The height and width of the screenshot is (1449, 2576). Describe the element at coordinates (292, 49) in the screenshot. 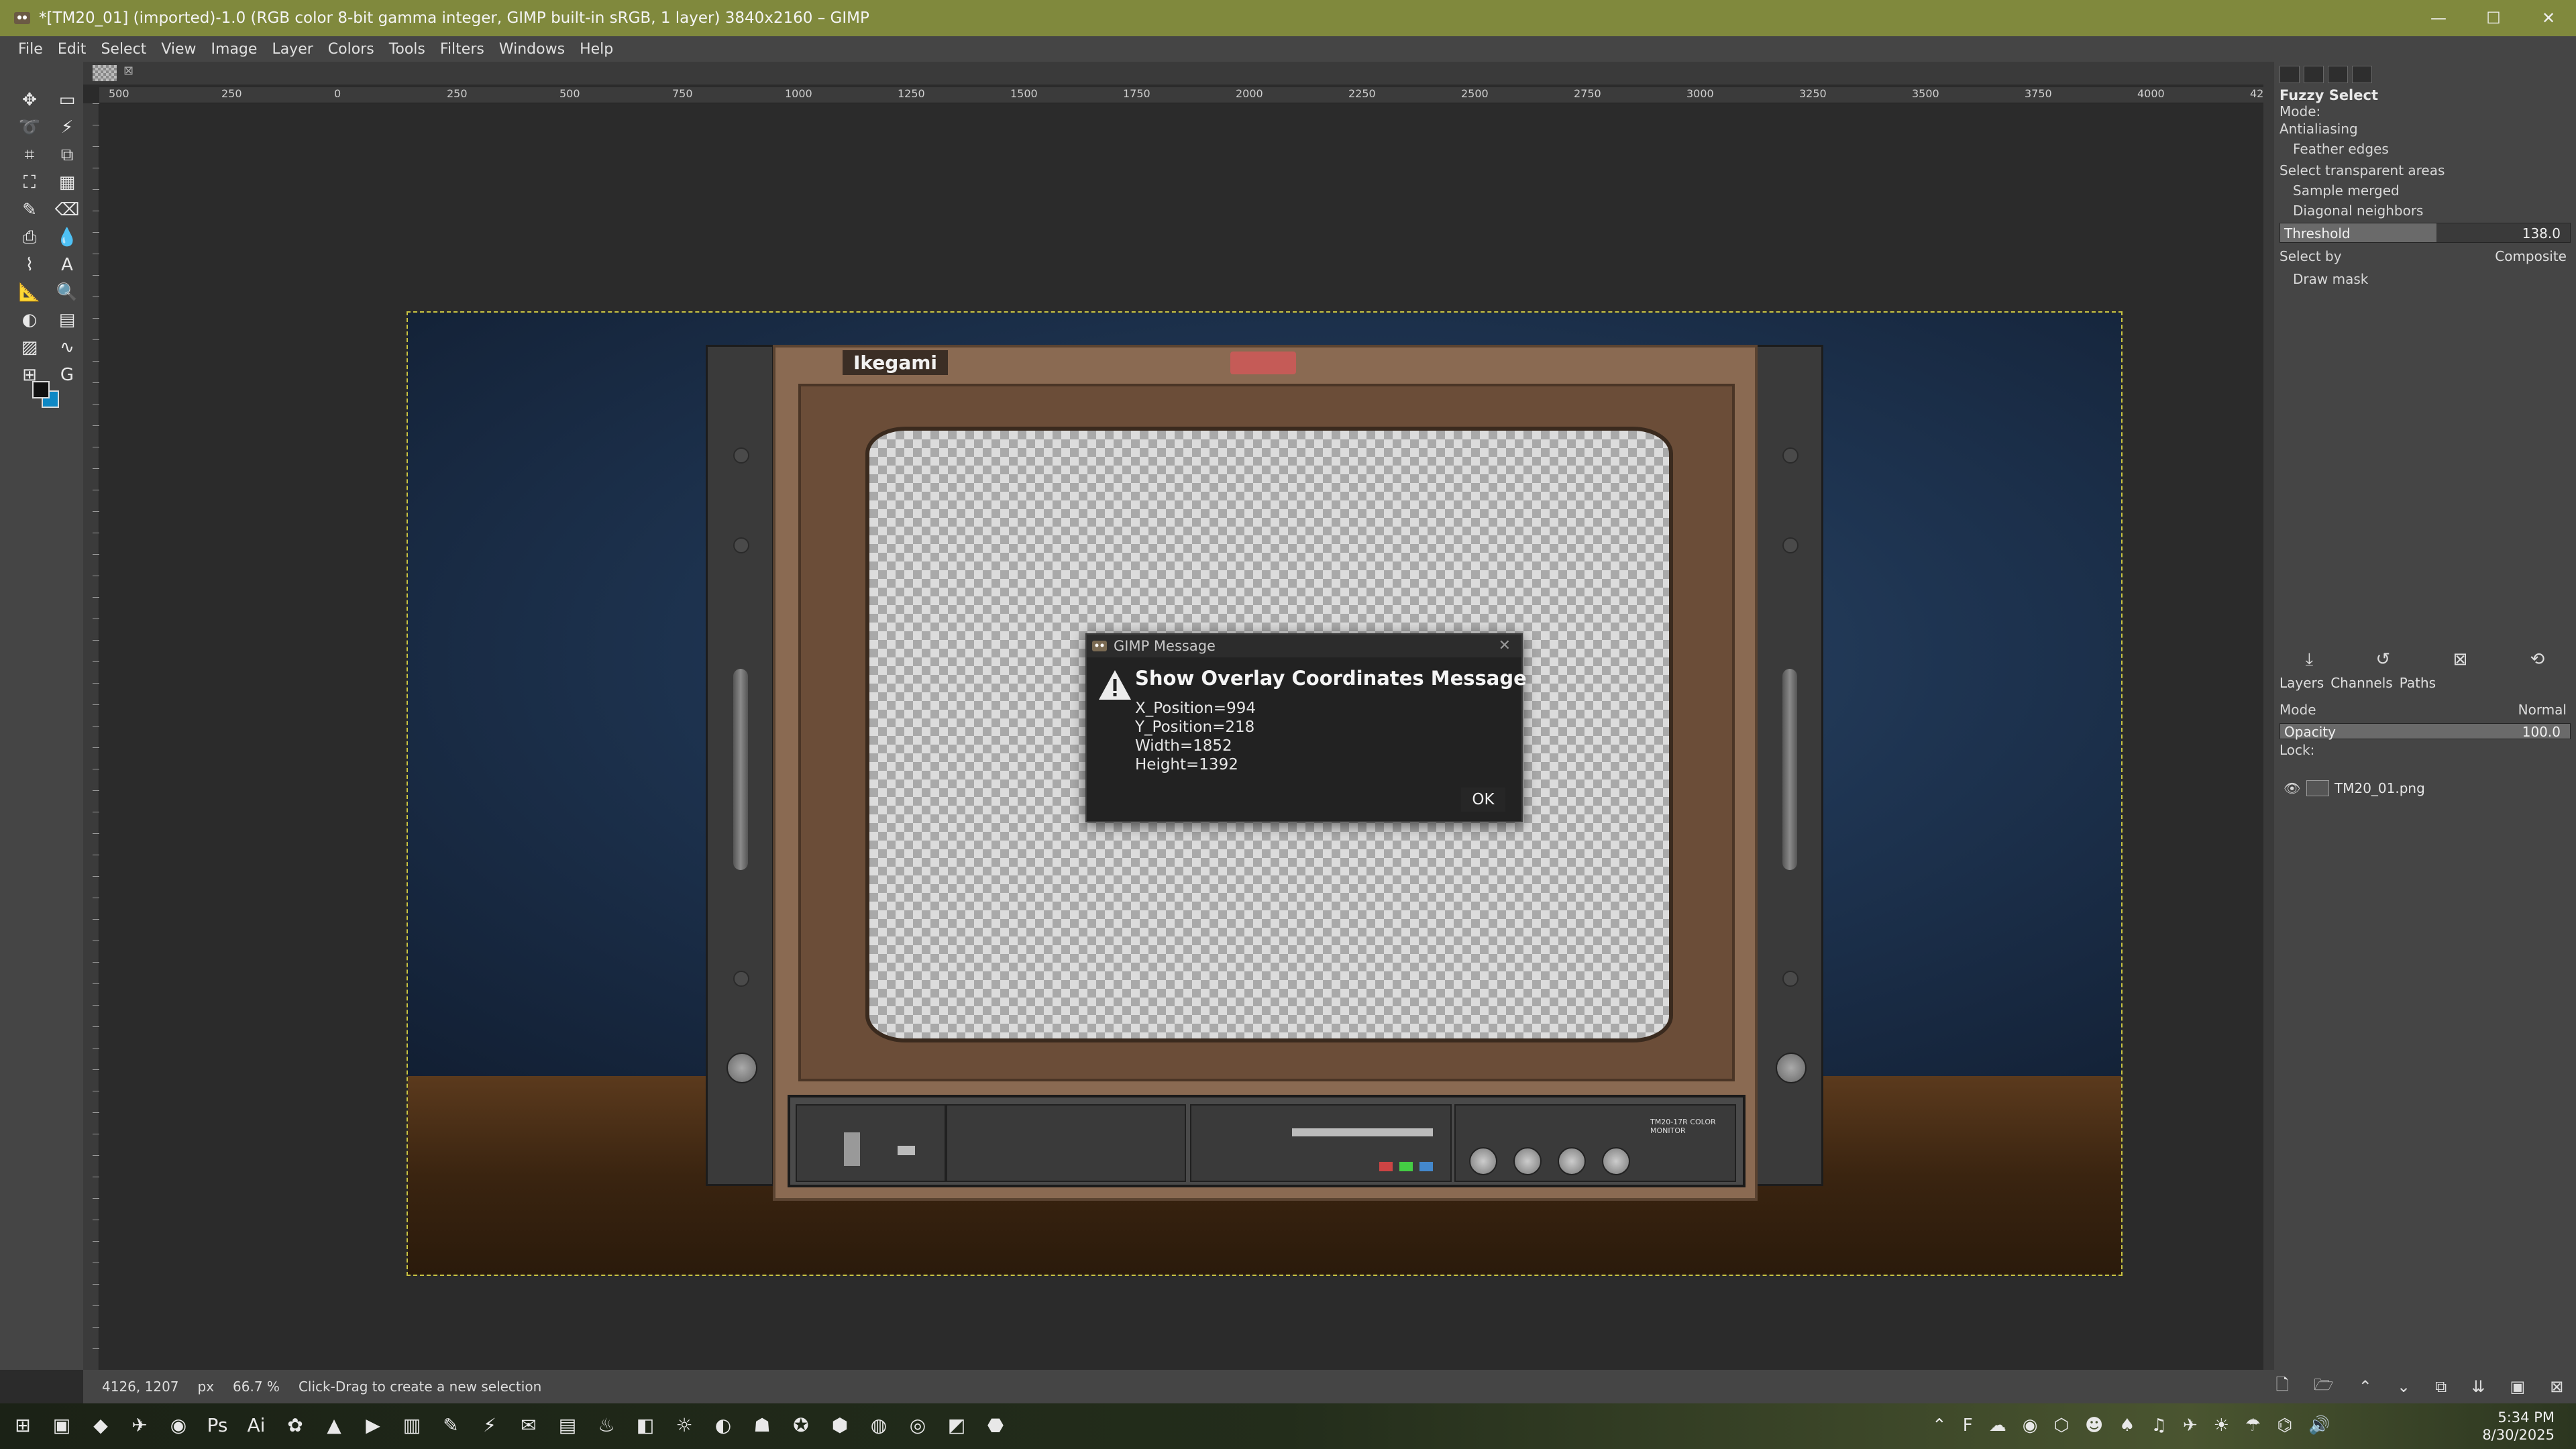

I see `menu-layer: Layer` at that location.